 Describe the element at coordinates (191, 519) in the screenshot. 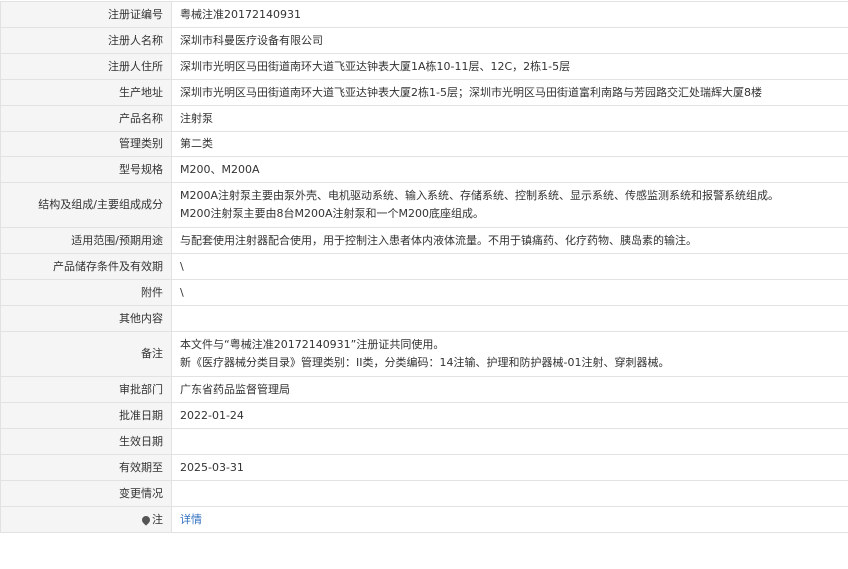

I see `details-link: 详情` at that location.